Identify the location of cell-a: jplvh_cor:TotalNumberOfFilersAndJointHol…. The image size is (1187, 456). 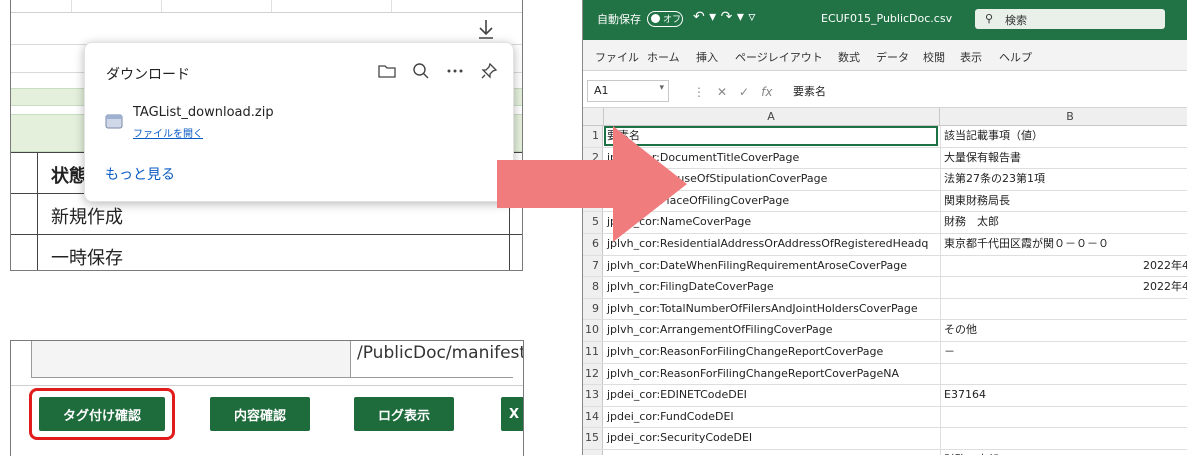
(773, 309).